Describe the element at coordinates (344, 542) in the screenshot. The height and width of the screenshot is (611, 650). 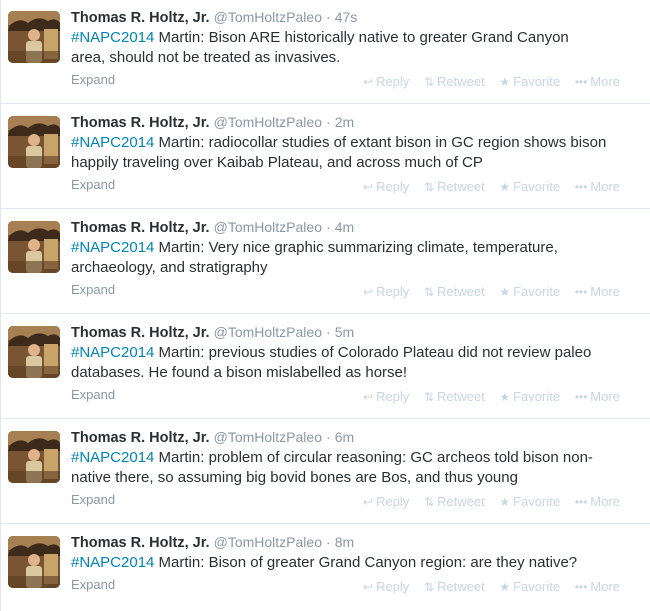
I see `tweet-timestamp: 8m` at that location.